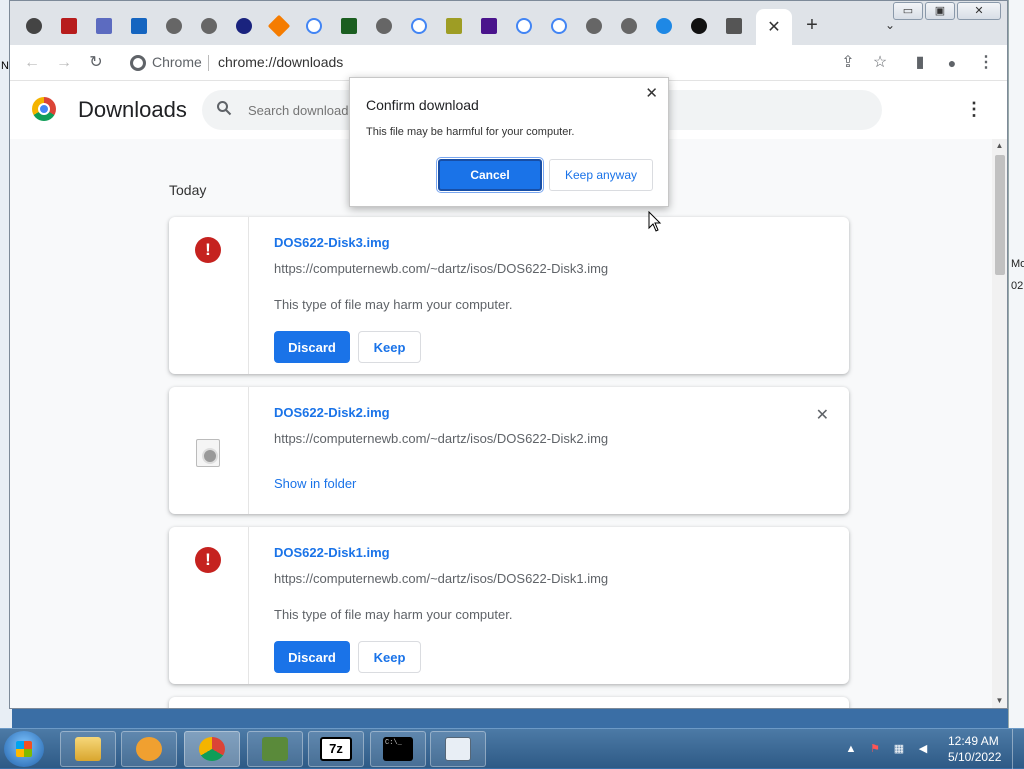 Image resolution: width=1024 pixels, height=769 pixels. I want to click on file-name-link: DOS622-Disk2.img, so click(332, 412).